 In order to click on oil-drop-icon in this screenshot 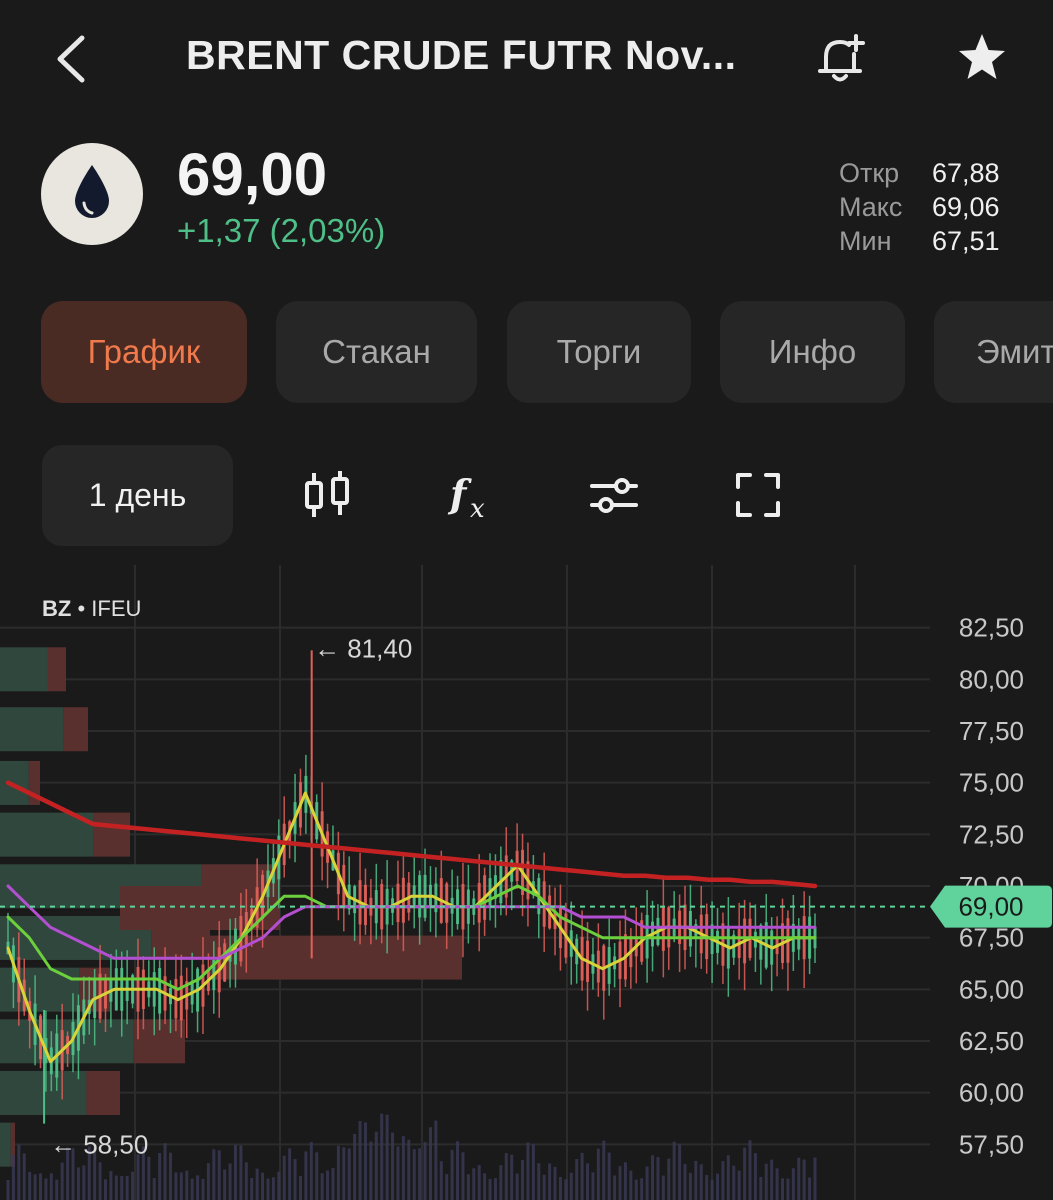, I will do `click(92, 191)`.